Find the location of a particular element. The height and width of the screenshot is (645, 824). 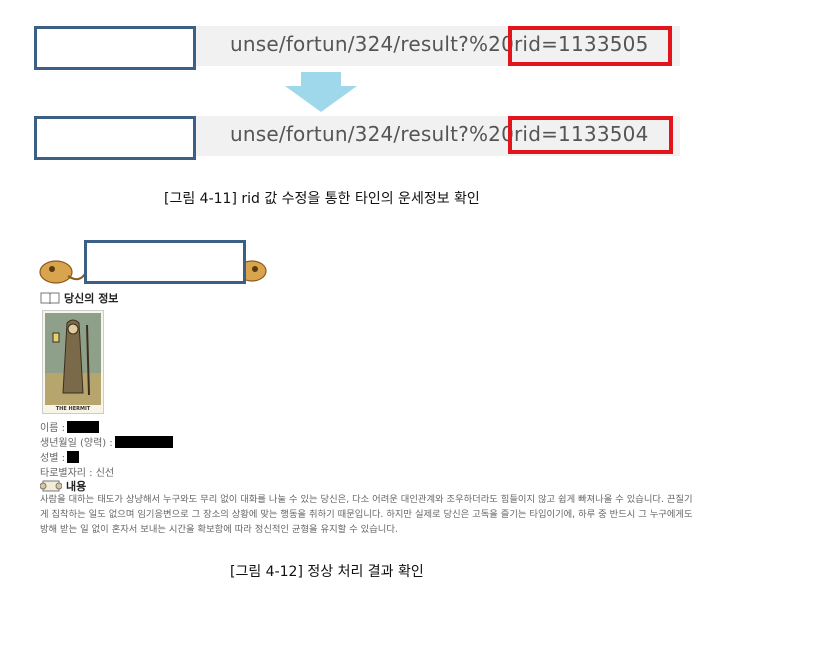

profile-section-title: 당신의 정보 is located at coordinates (91, 298).